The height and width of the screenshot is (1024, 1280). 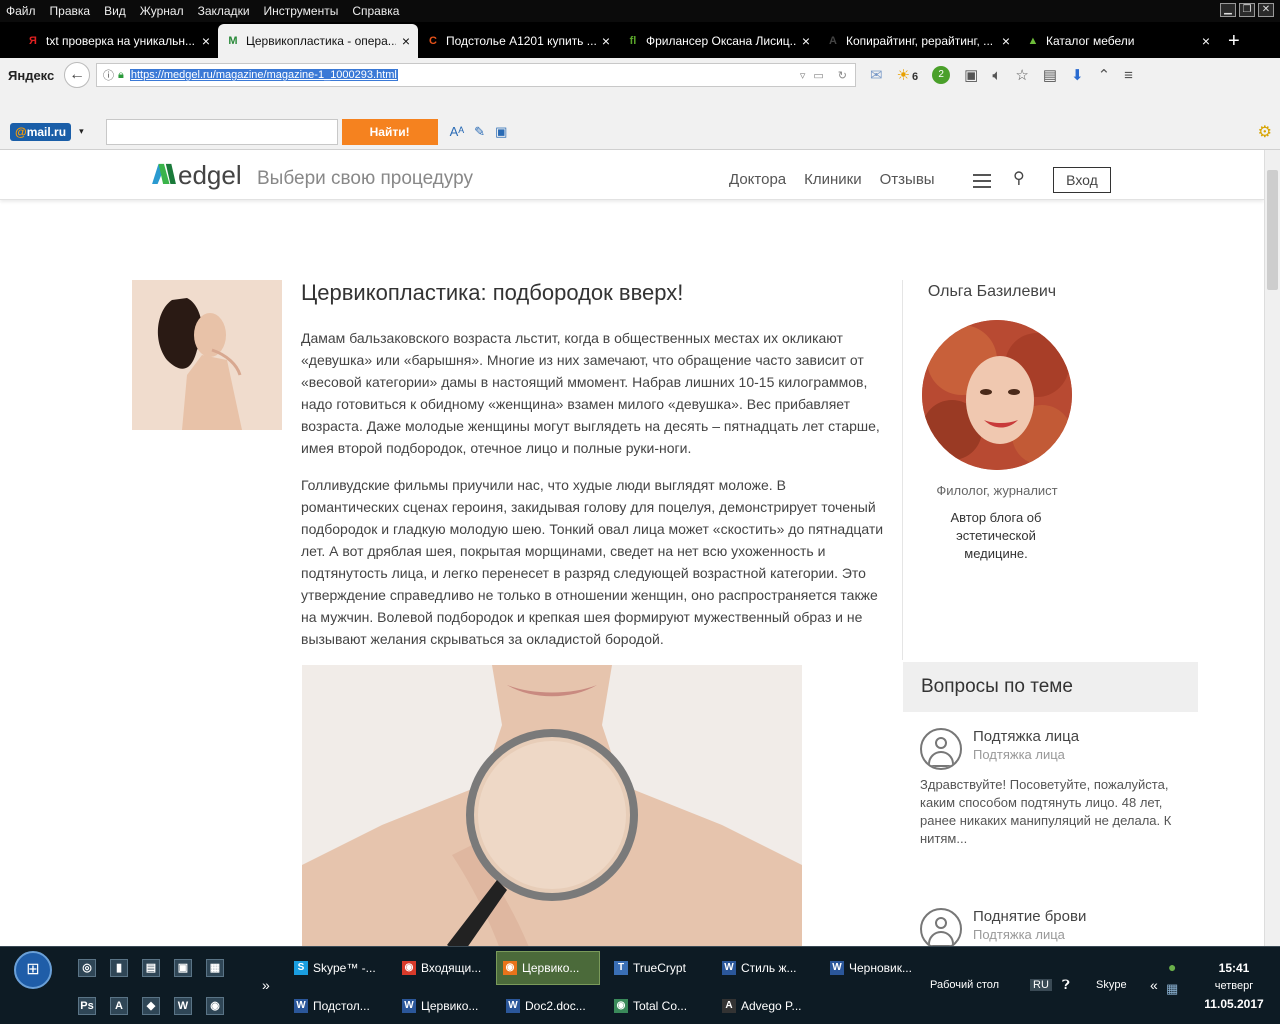 I want to click on clipboard-icon: ▤, so click(x=1050, y=75).